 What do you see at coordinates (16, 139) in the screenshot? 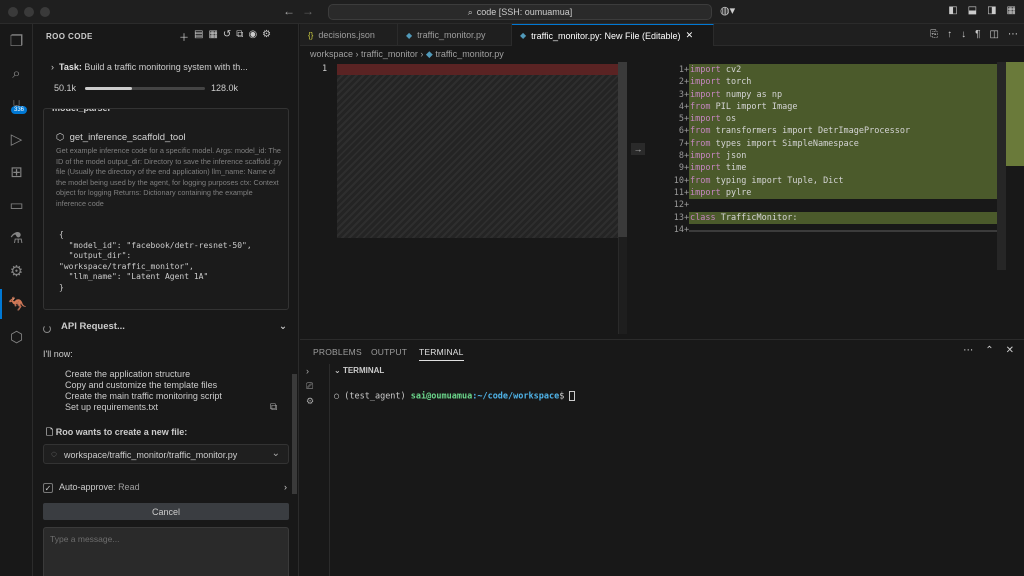
I see `run-debug-icon: ▷` at bounding box center [16, 139].